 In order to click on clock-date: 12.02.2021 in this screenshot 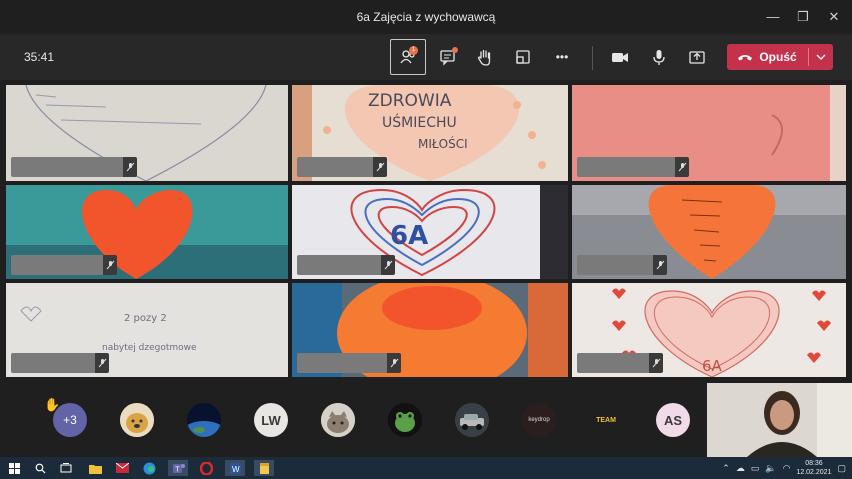, I will do `click(814, 472)`.